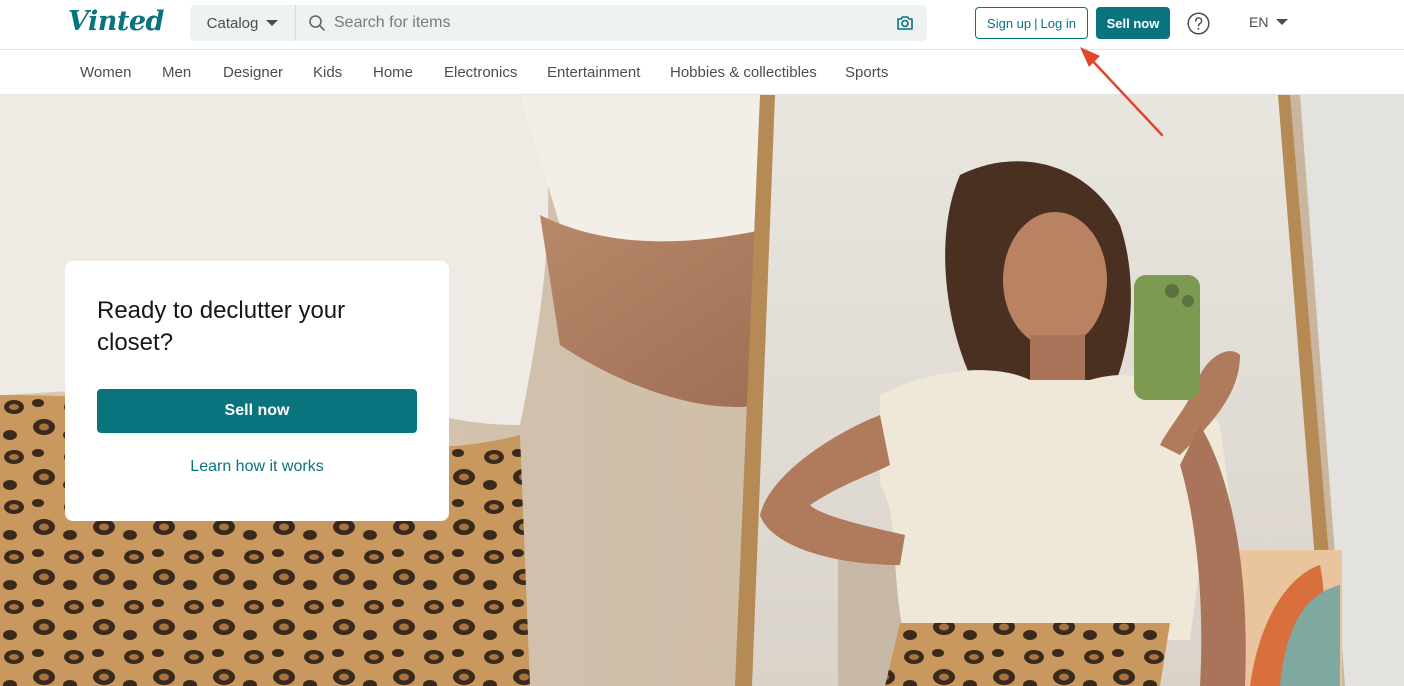  Describe the element at coordinates (257, 467) in the screenshot. I see `learn-how-it-works-link: Learn how it works` at that location.